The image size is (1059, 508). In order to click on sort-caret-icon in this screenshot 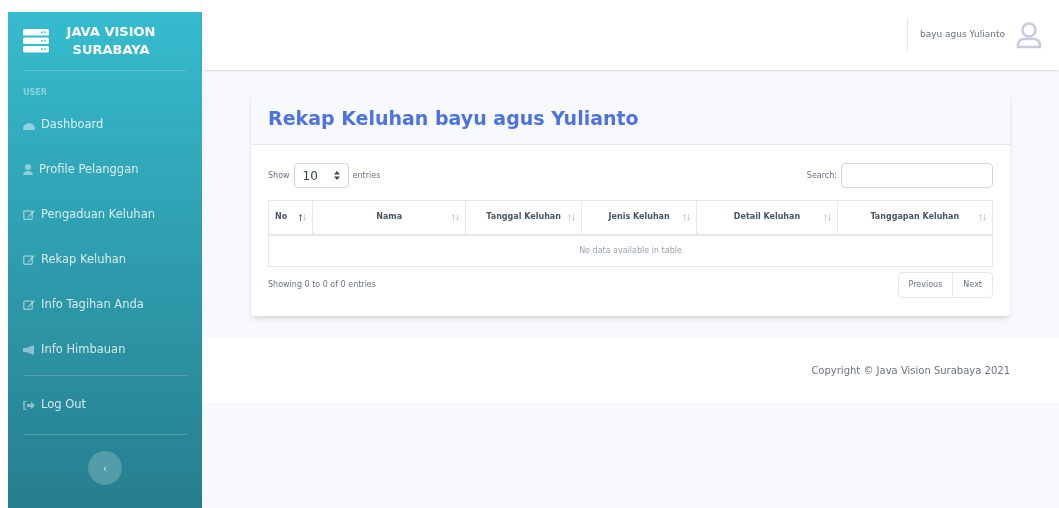, I will do `click(336, 175)`.